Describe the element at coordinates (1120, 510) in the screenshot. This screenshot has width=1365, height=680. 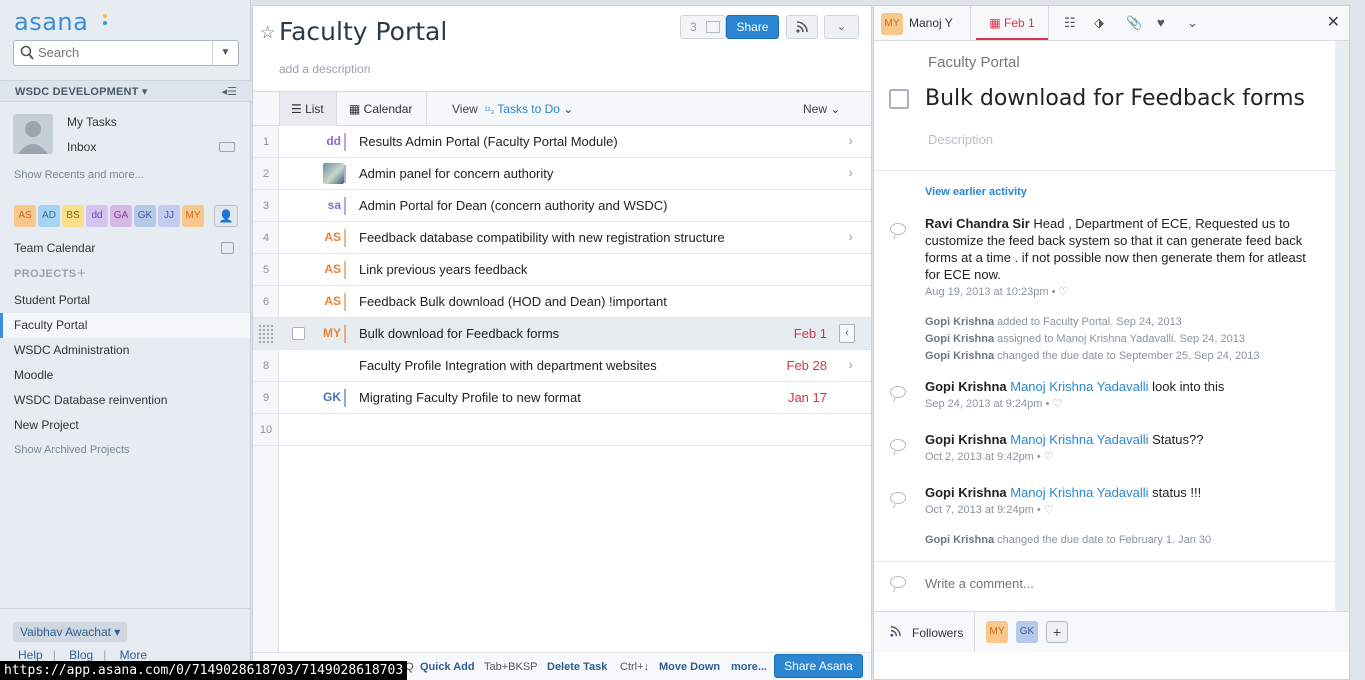
I see `comment-meta: Oct 7, 2013 at 9:24pm • ♡` at that location.